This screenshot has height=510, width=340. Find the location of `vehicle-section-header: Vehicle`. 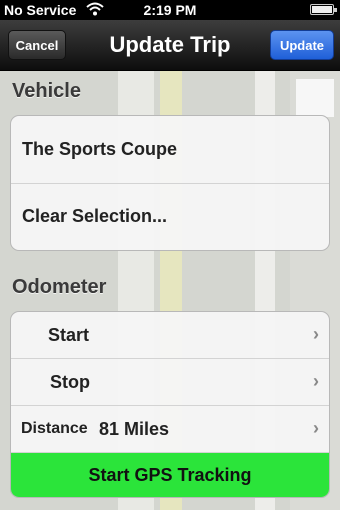

vehicle-section-header: Vehicle is located at coordinates (46, 91).